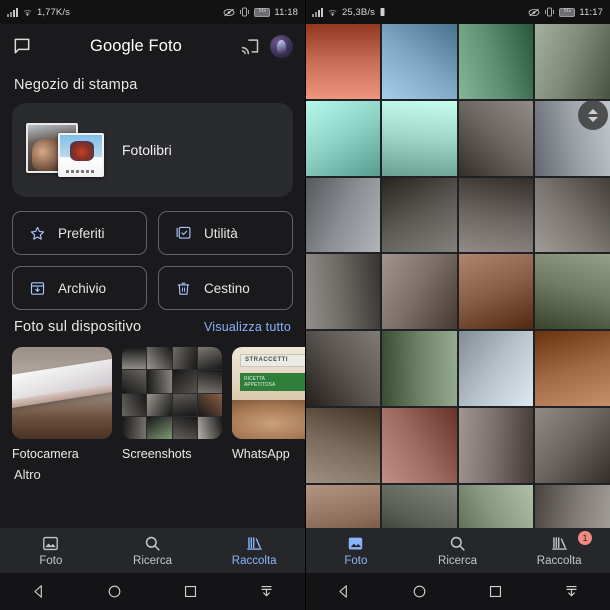 The height and width of the screenshot is (610, 610). Describe the element at coordinates (62, 393) in the screenshot. I see `album-thumbnail` at that location.